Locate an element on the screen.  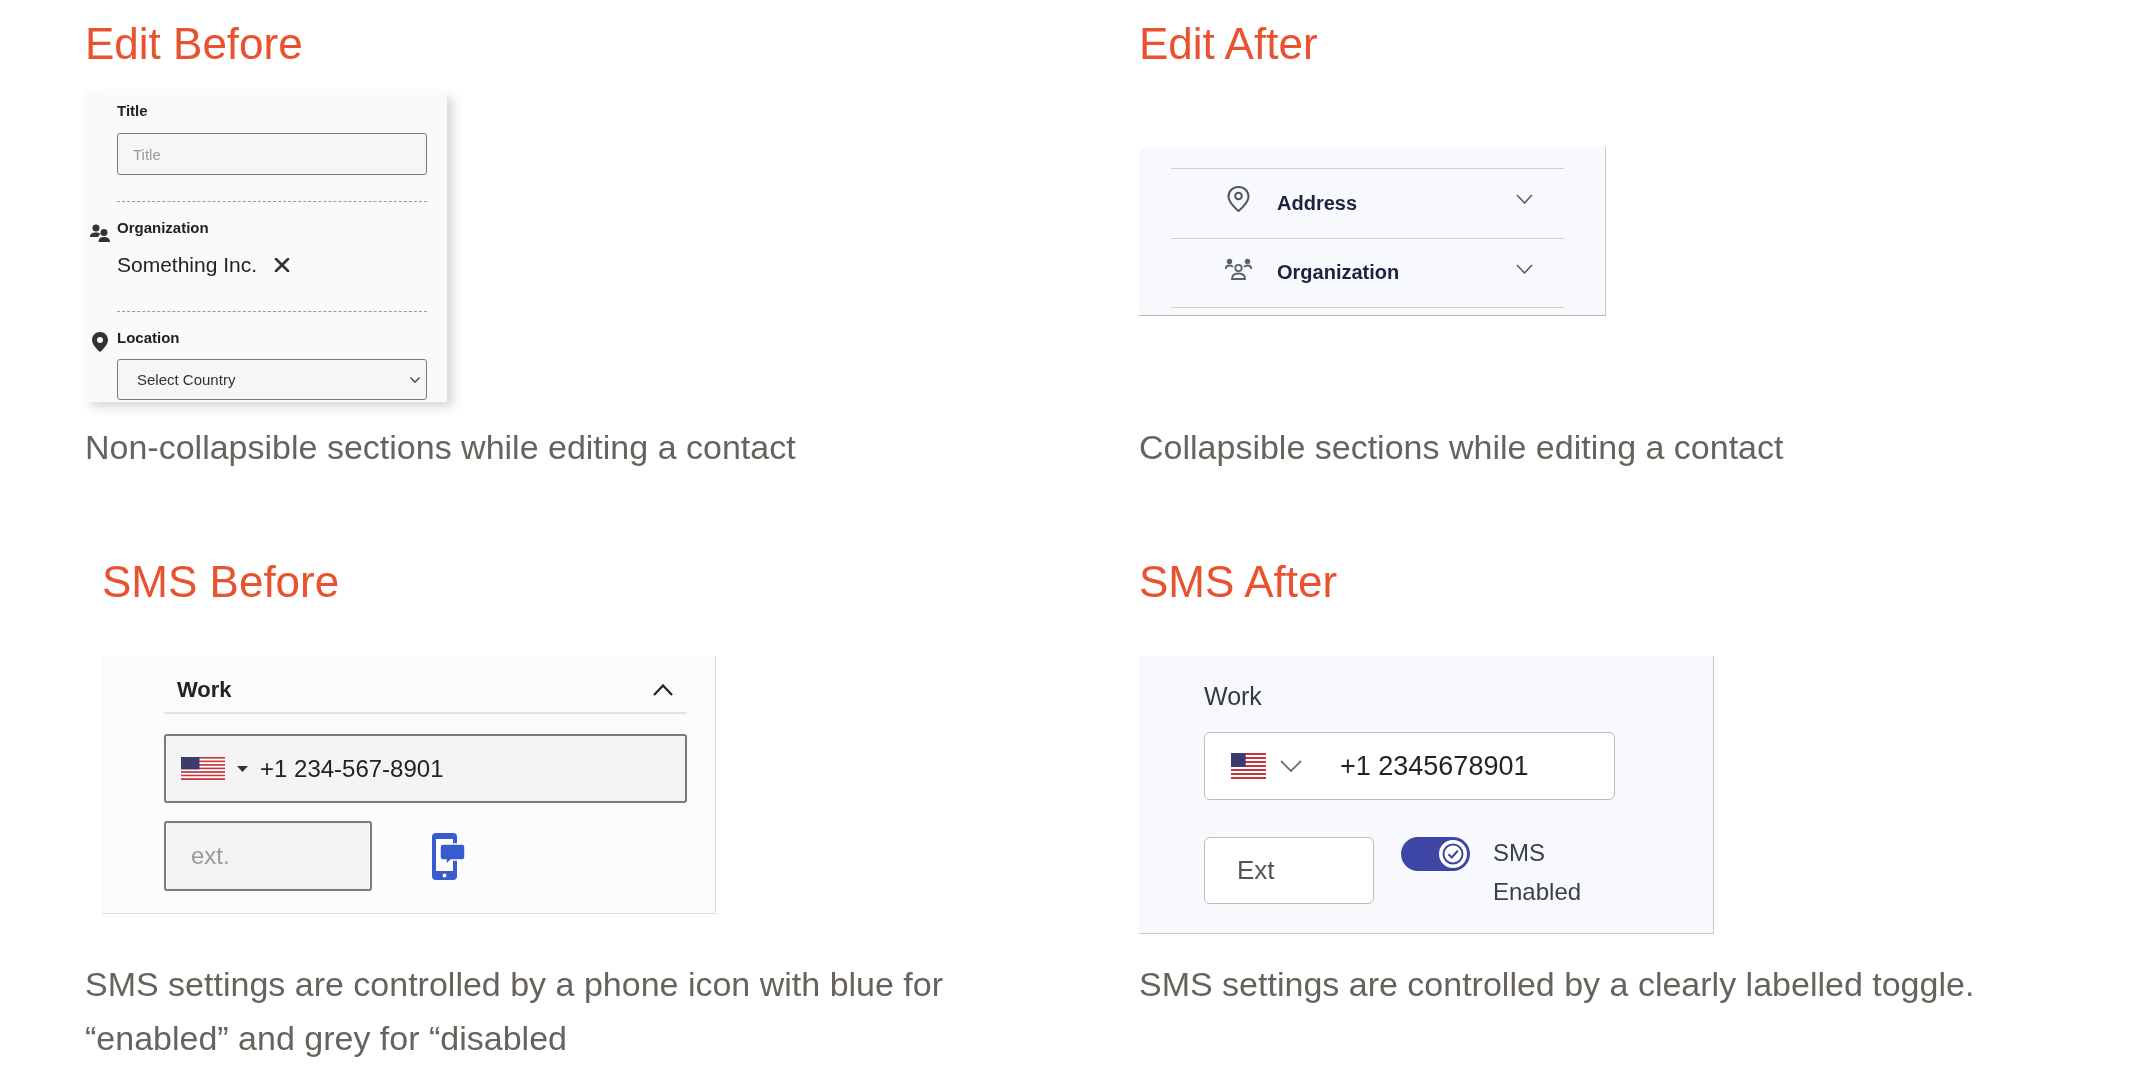
extension-input: Ext is located at coordinates (1289, 870).